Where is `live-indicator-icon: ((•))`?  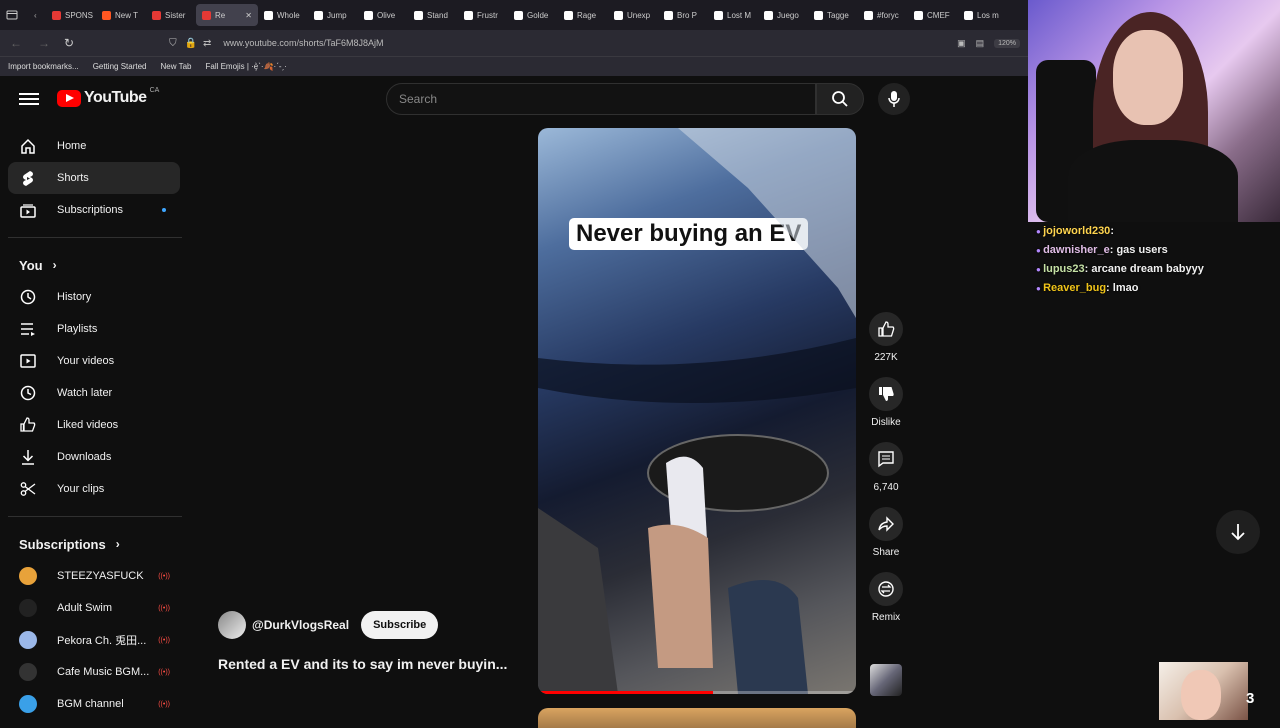
live-indicator-icon: ((•)) is located at coordinates (164, 640).